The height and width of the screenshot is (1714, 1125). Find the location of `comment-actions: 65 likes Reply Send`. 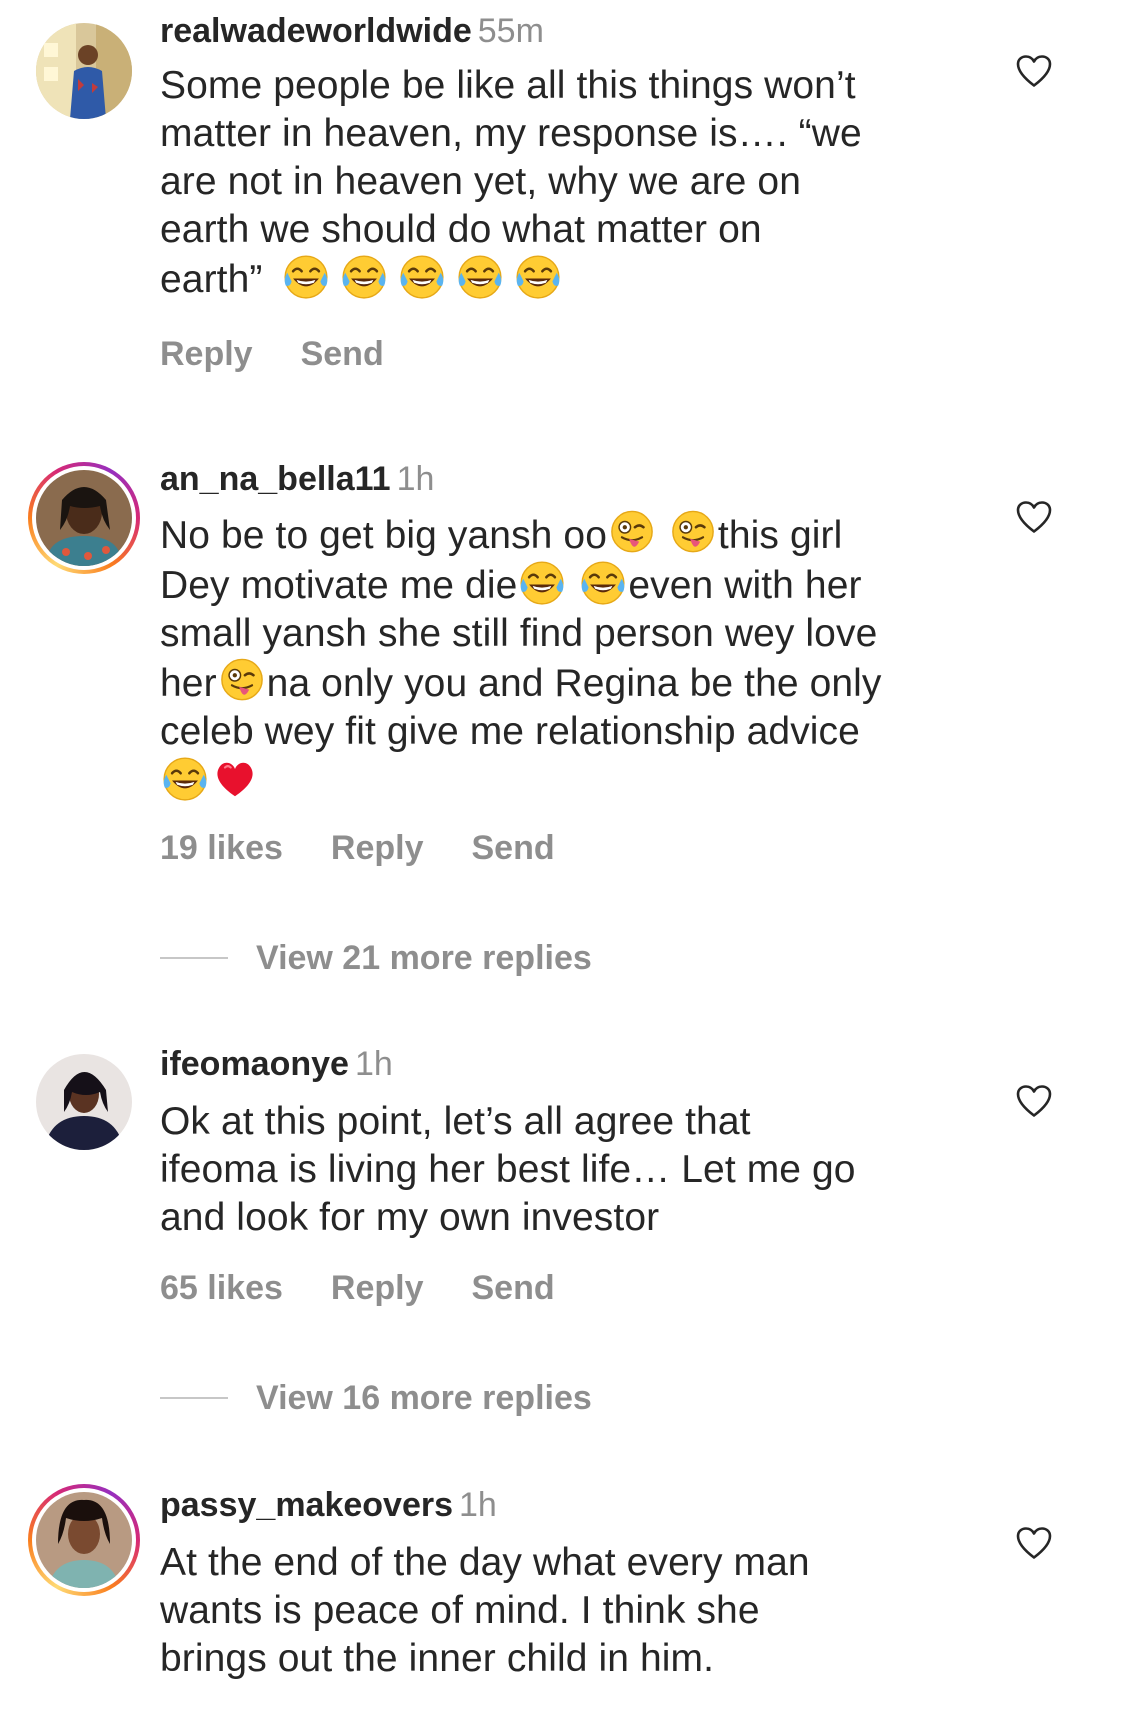

comment-actions: 65 likes Reply Send is located at coordinates (381, 1288).